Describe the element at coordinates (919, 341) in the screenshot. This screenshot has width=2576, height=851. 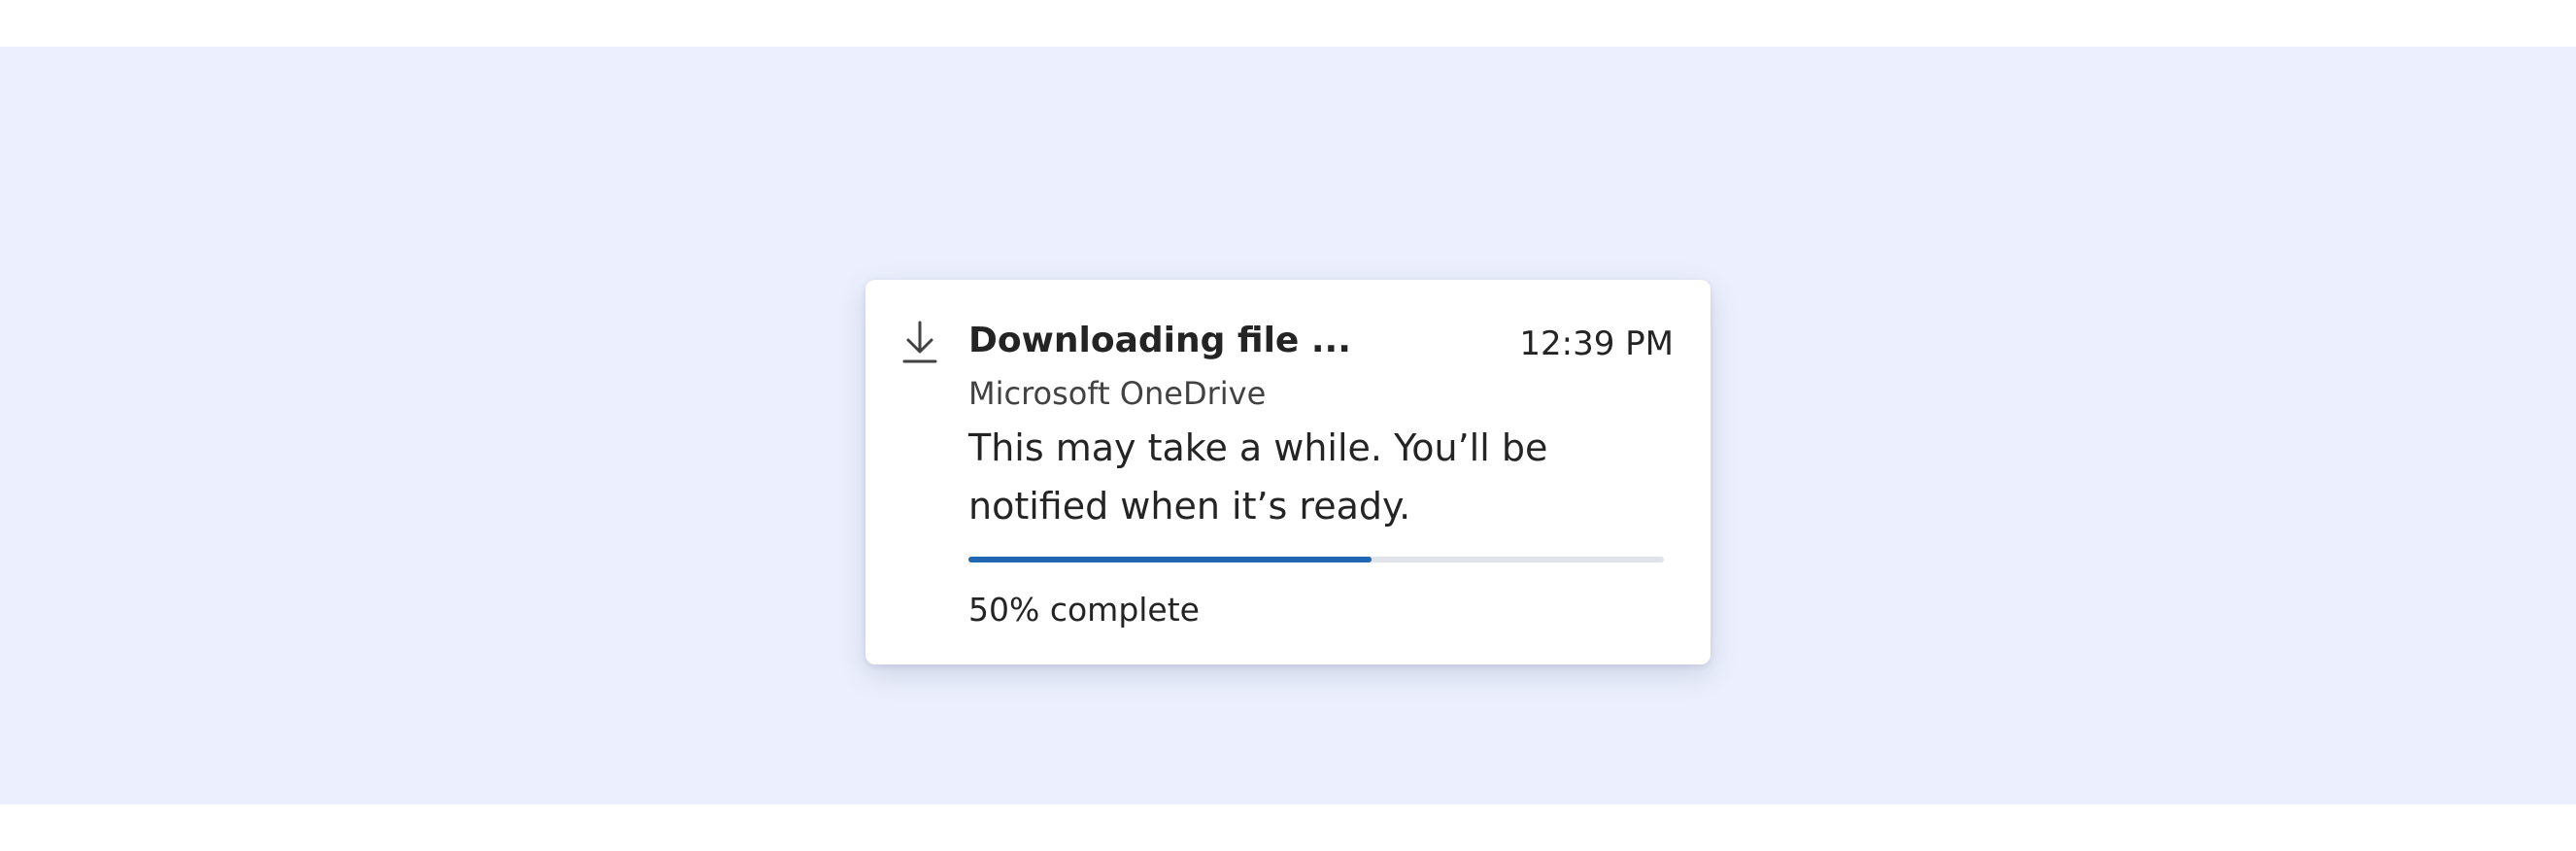
I see `download-icon` at that location.